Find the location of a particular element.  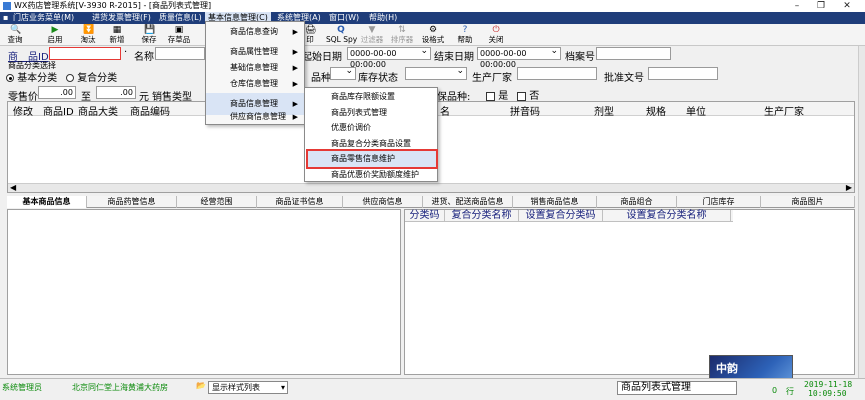

col-pinyin: 拼音码 is located at coordinates (525, 110).